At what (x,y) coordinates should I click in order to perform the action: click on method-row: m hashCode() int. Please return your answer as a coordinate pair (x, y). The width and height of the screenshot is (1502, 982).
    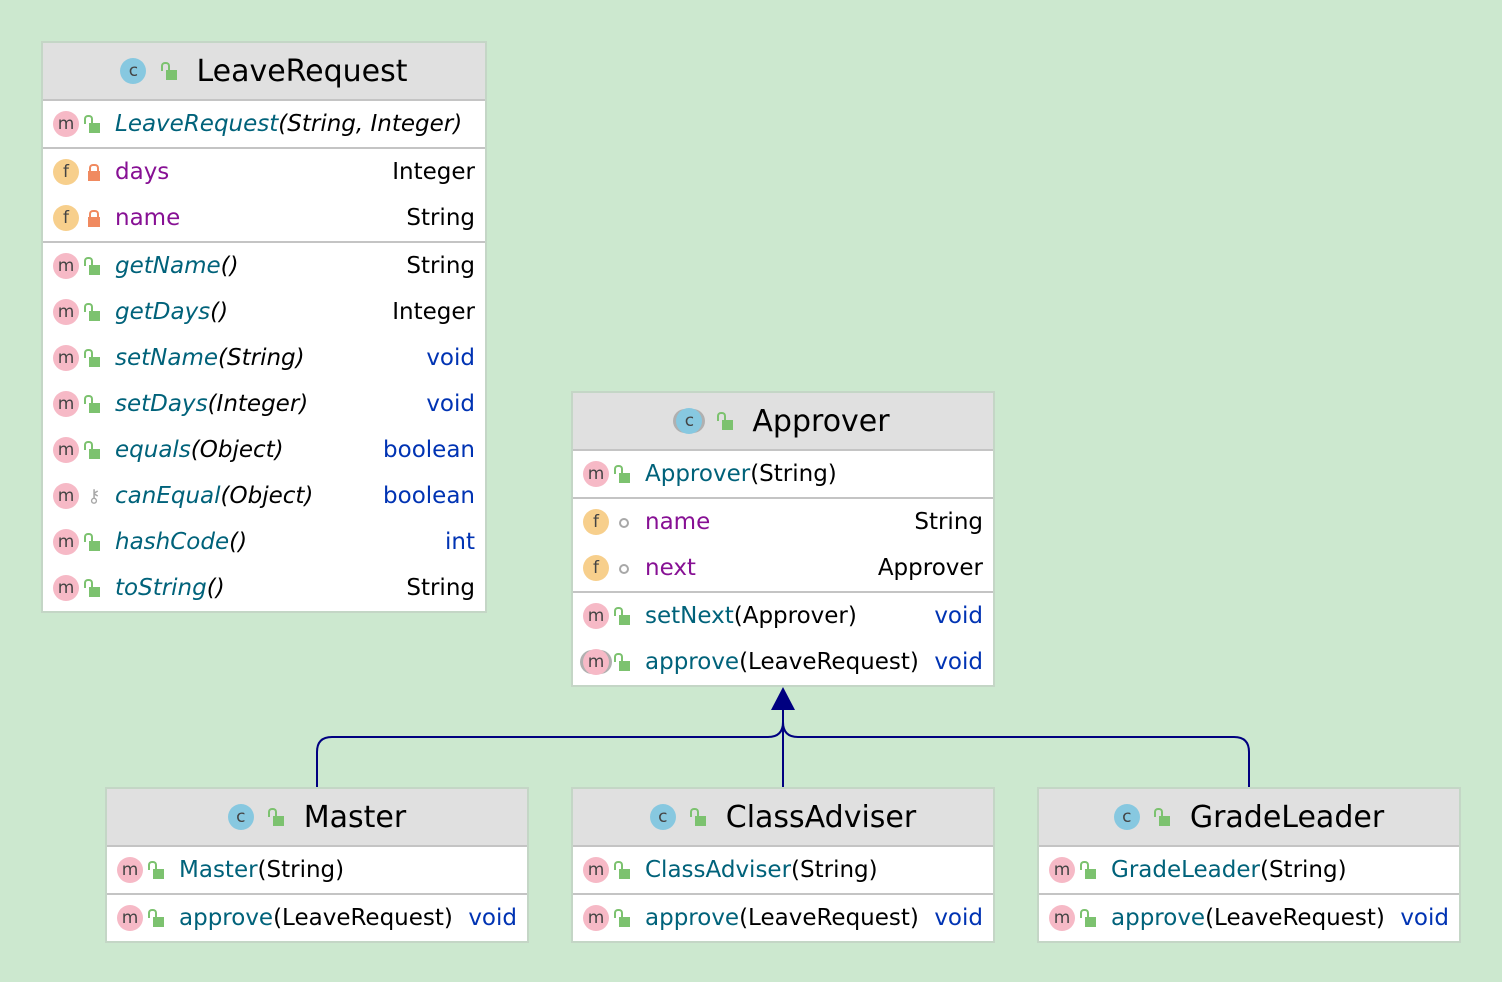
    Looking at the image, I should click on (264, 542).